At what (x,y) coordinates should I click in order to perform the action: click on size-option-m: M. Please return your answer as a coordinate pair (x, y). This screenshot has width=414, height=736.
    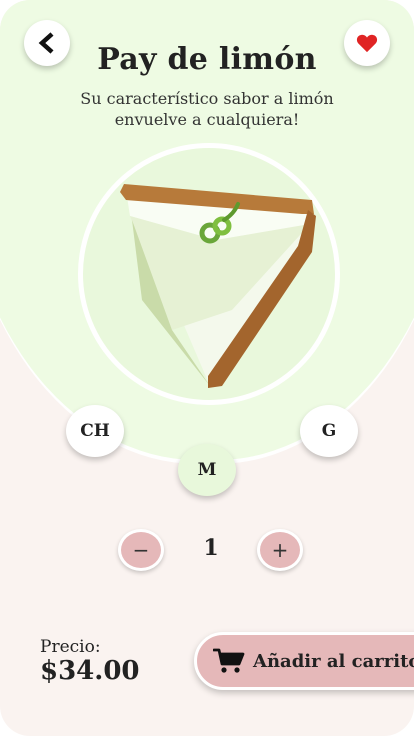
    Looking at the image, I should click on (207, 470).